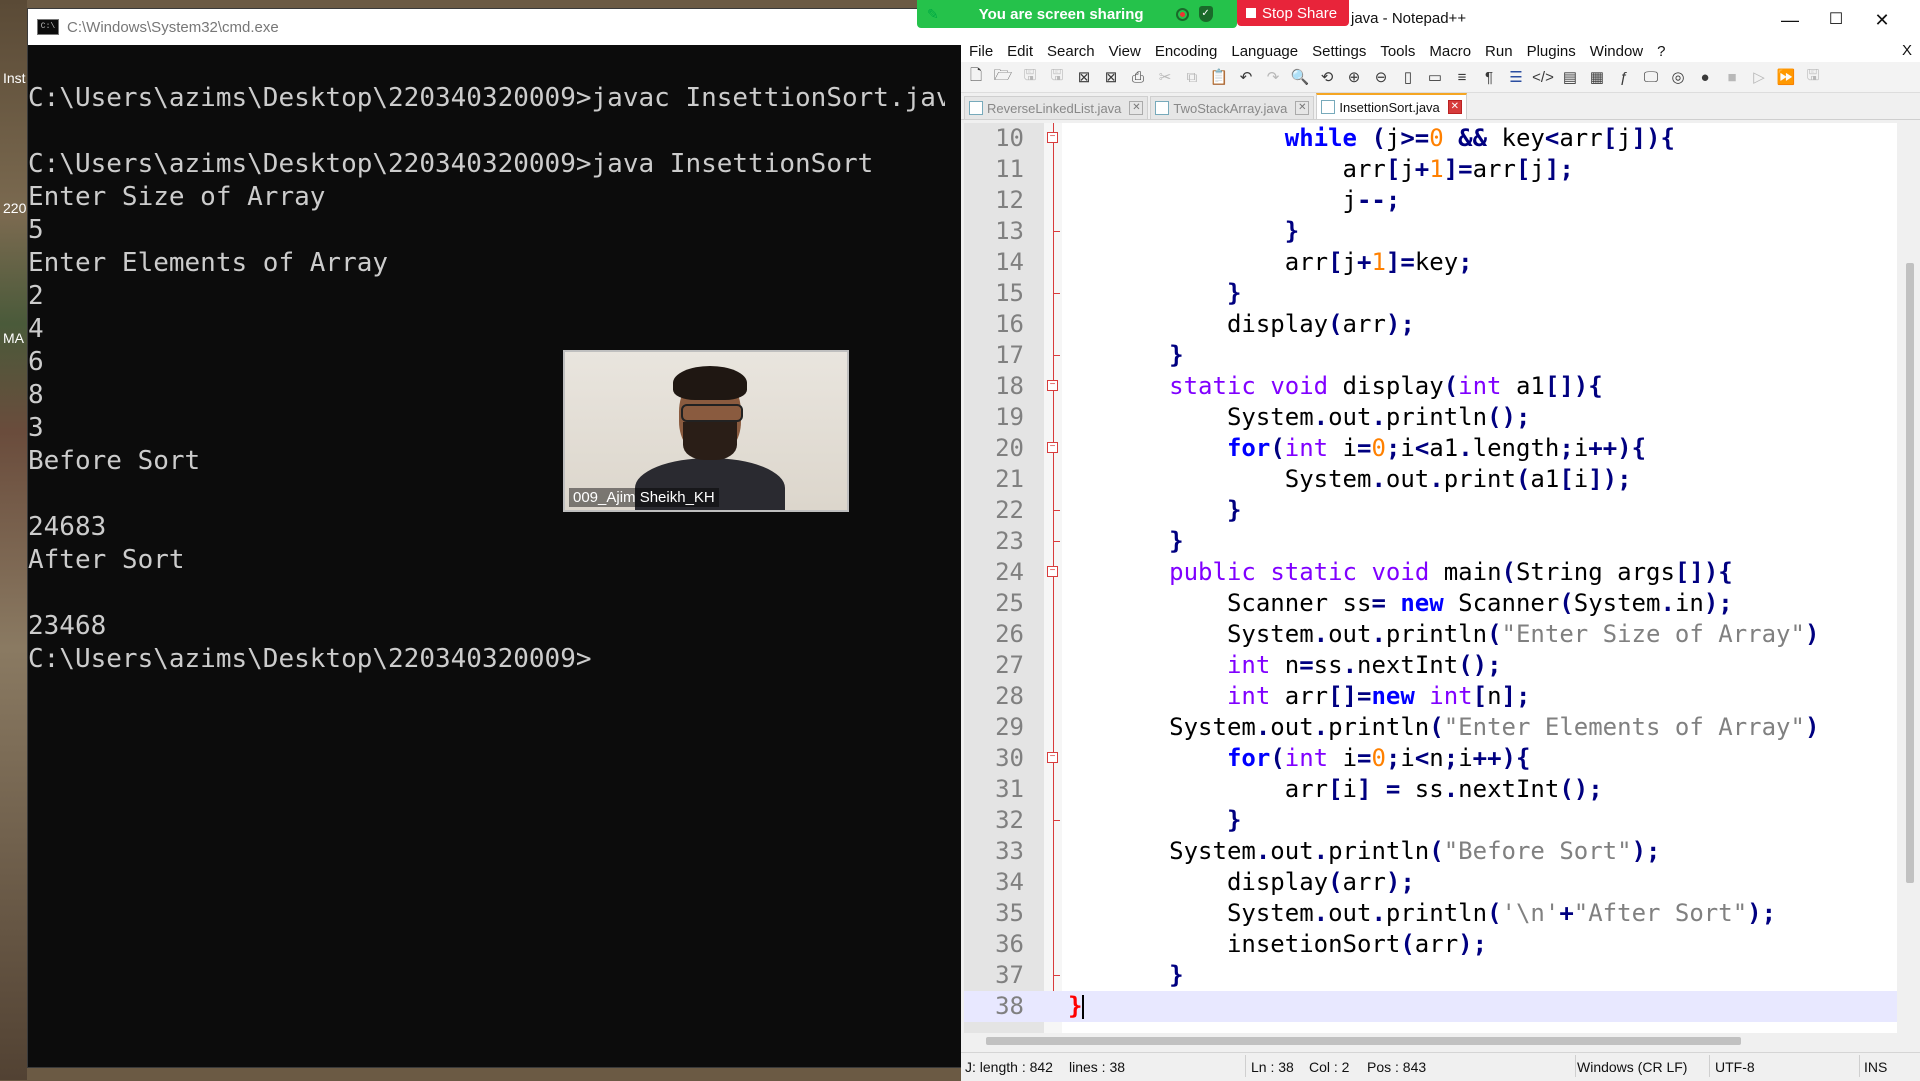 This screenshot has width=1920, height=1081. What do you see at coordinates (1246, 77) in the screenshot?
I see `undo-icon: ↶` at bounding box center [1246, 77].